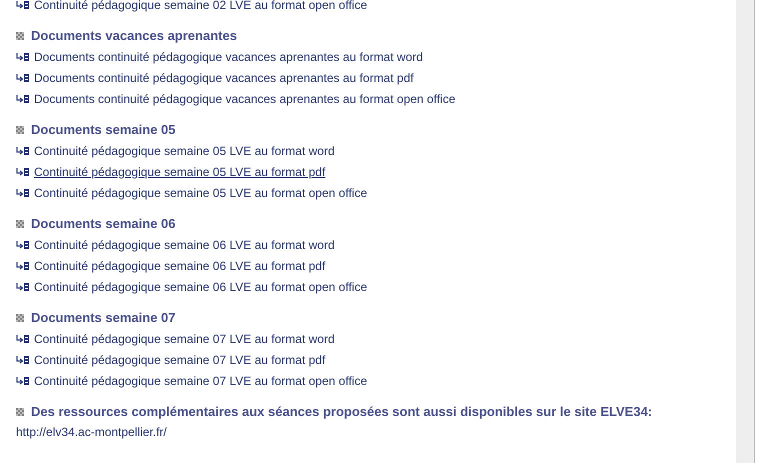 Image resolution: width=764 pixels, height=463 pixels. Describe the element at coordinates (180, 265) in the screenshot. I see `document-link: Continuité pédagogique semaine 06 LVE au format pdf` at that location.